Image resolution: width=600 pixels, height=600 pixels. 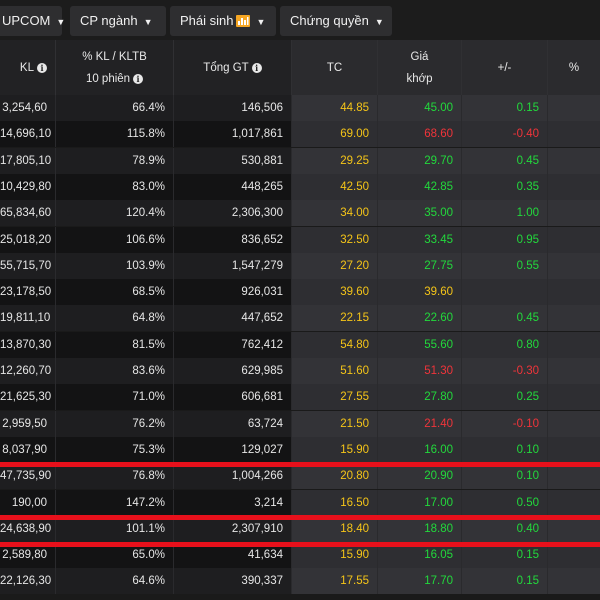 What do you see at coordinates (420, 502) in the screenshot?
I see `cell-gia-khop: 17.00` at bounding box center [420, 502].